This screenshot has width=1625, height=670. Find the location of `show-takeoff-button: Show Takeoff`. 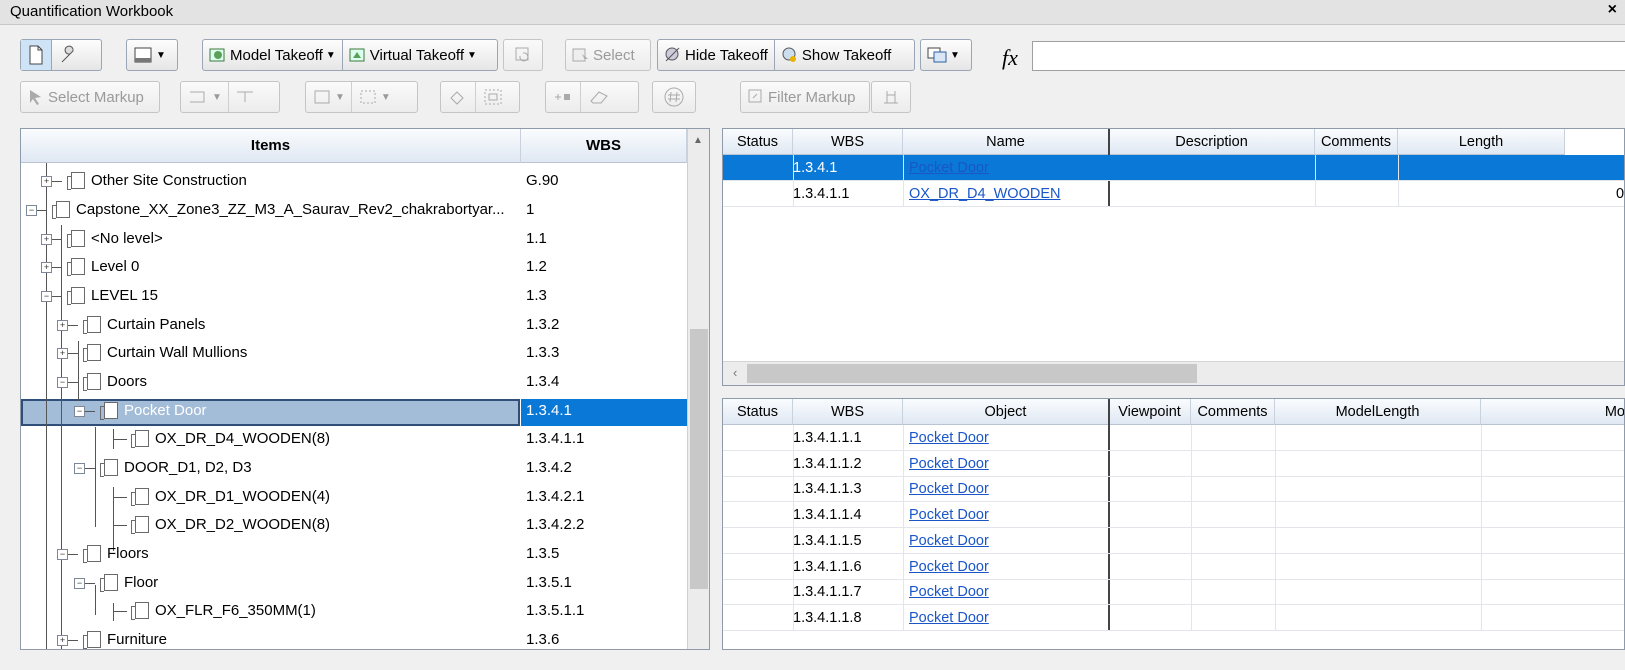

show-takeoff-button: Show Takeoff is located at coordinates (835, 55).